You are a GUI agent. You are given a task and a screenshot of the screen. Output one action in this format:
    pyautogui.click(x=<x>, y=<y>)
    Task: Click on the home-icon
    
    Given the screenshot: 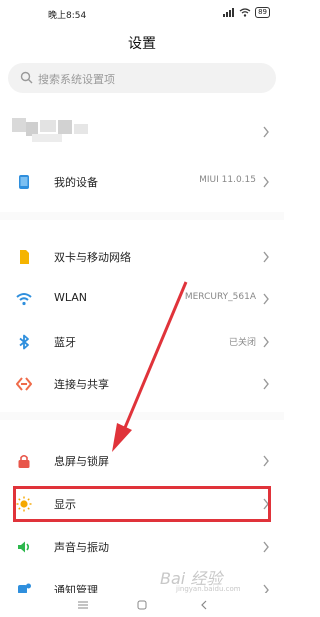 What is the action you would take?
    pyautogui.click(x=142, y=605)
    